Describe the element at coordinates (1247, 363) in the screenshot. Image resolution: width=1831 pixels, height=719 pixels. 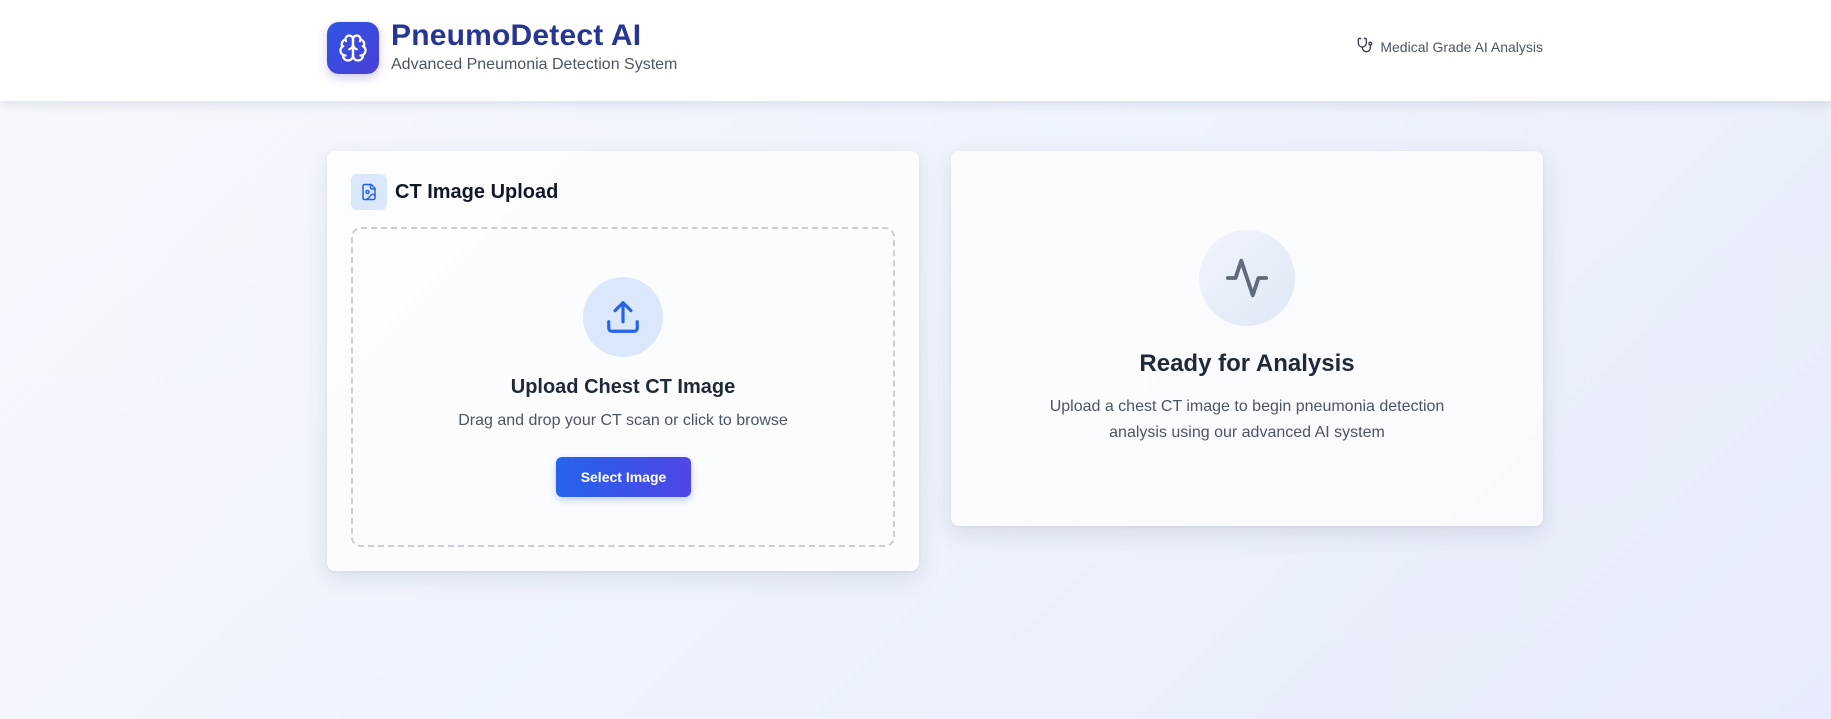
I see `status-heading: Ready for Analysis` at that location.